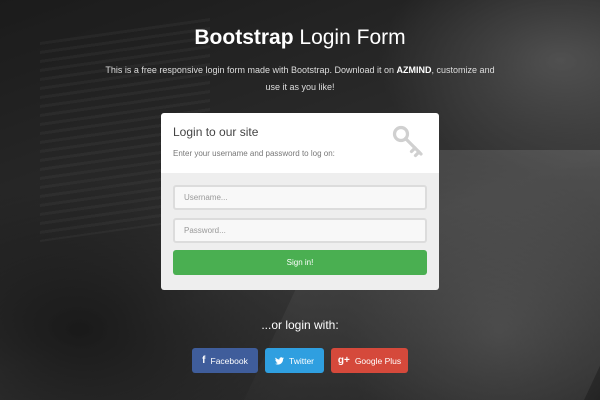 The height and width of the screenshot is (400, 600). I want to click on key-icon, so click(407, 141).